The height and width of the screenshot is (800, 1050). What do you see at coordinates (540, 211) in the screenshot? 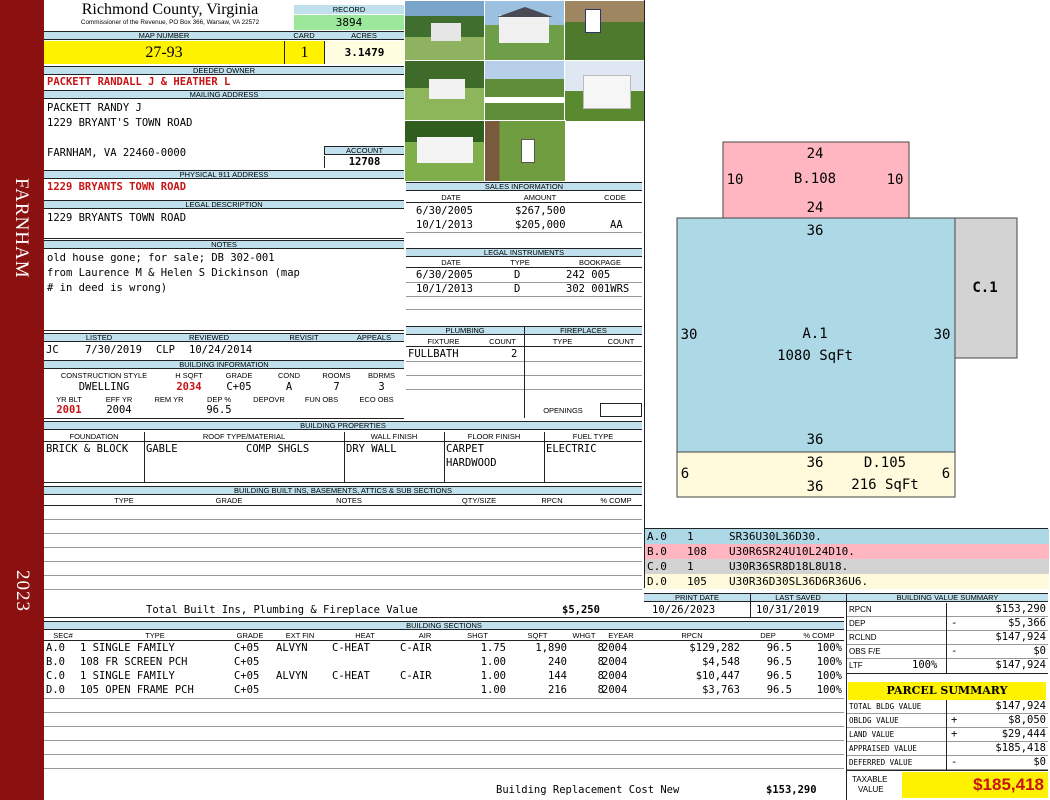
I see `sales-amount: $267,500` at bounding box center [540, 211].